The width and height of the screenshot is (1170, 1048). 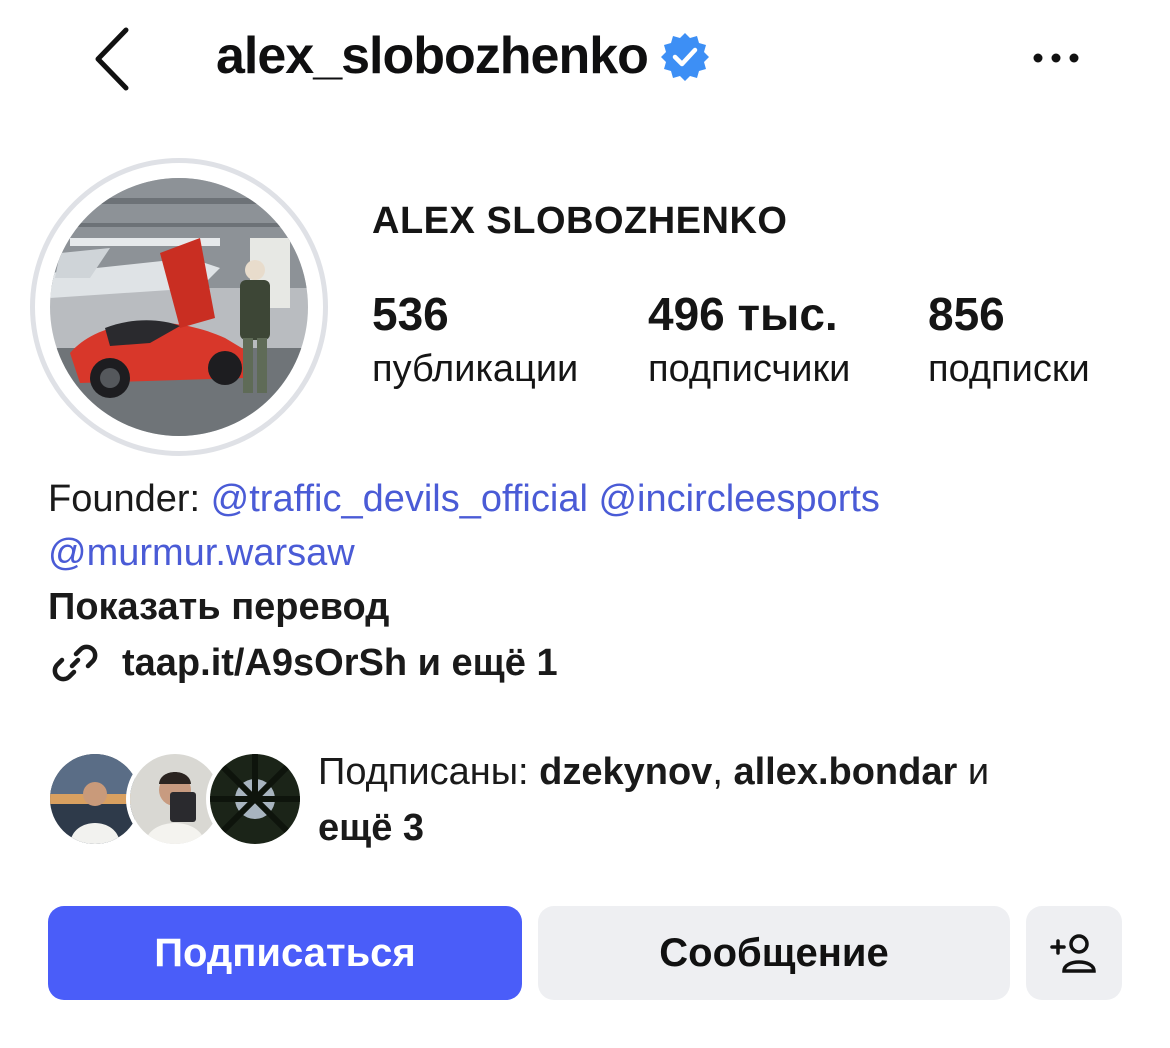 I want to click on bio-prefix: Founder:, so click(x=129, y=499).